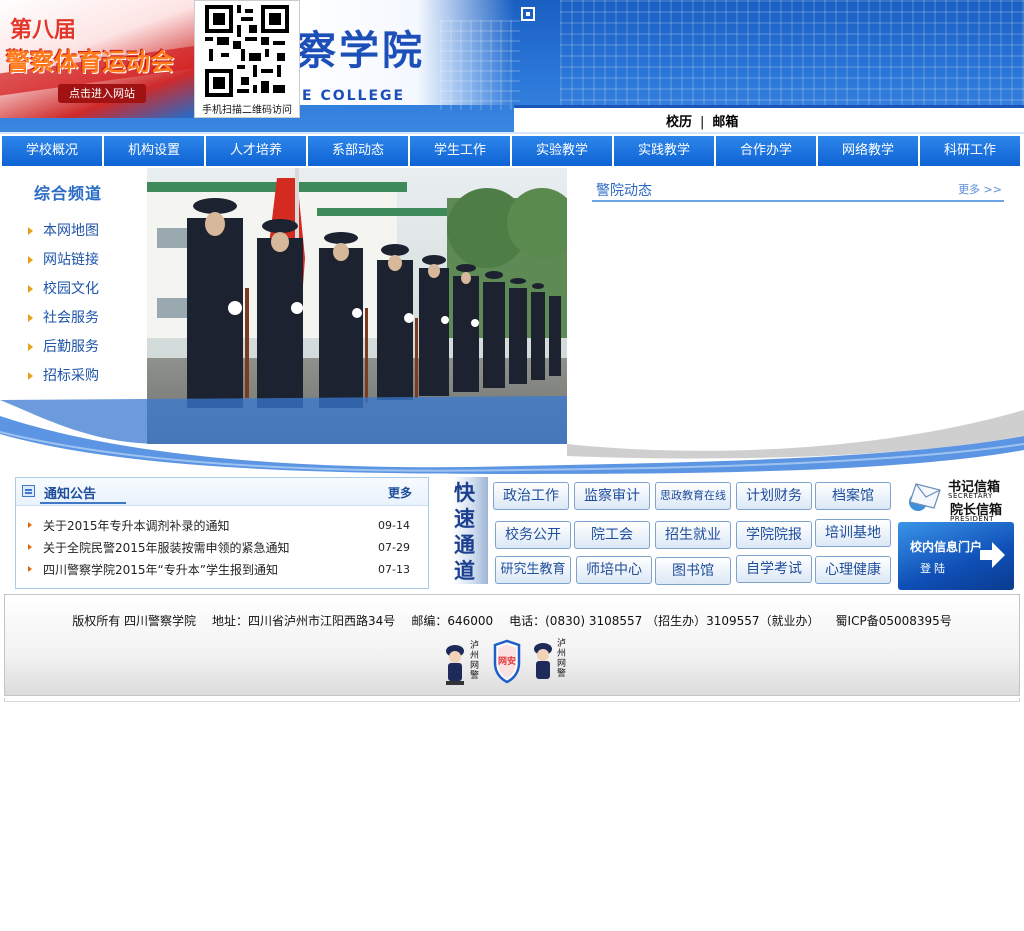  What do you see at coordinates (134, 621) in the screenshot?
I see `footer-copyright: 版权所有 四川警察学院` at bounding box center [134, 621].